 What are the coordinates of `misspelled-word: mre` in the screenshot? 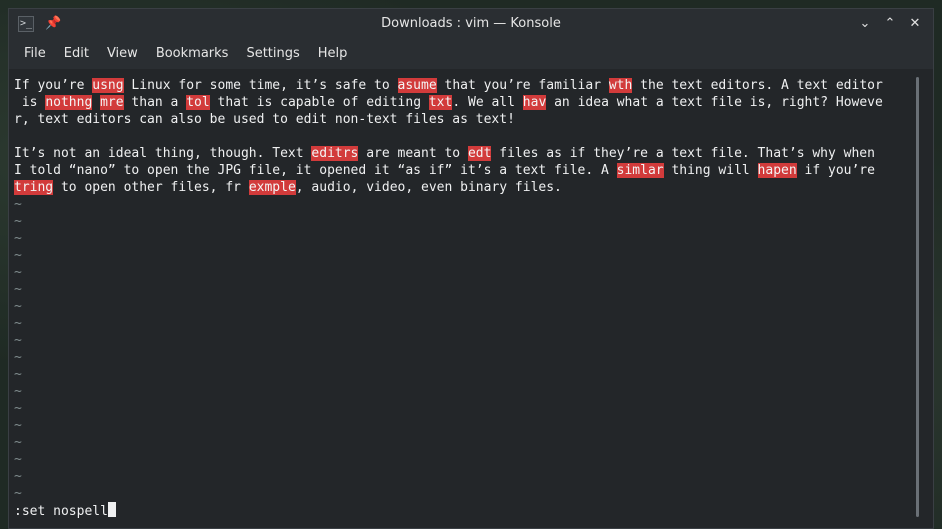 It's located at (112, 102).